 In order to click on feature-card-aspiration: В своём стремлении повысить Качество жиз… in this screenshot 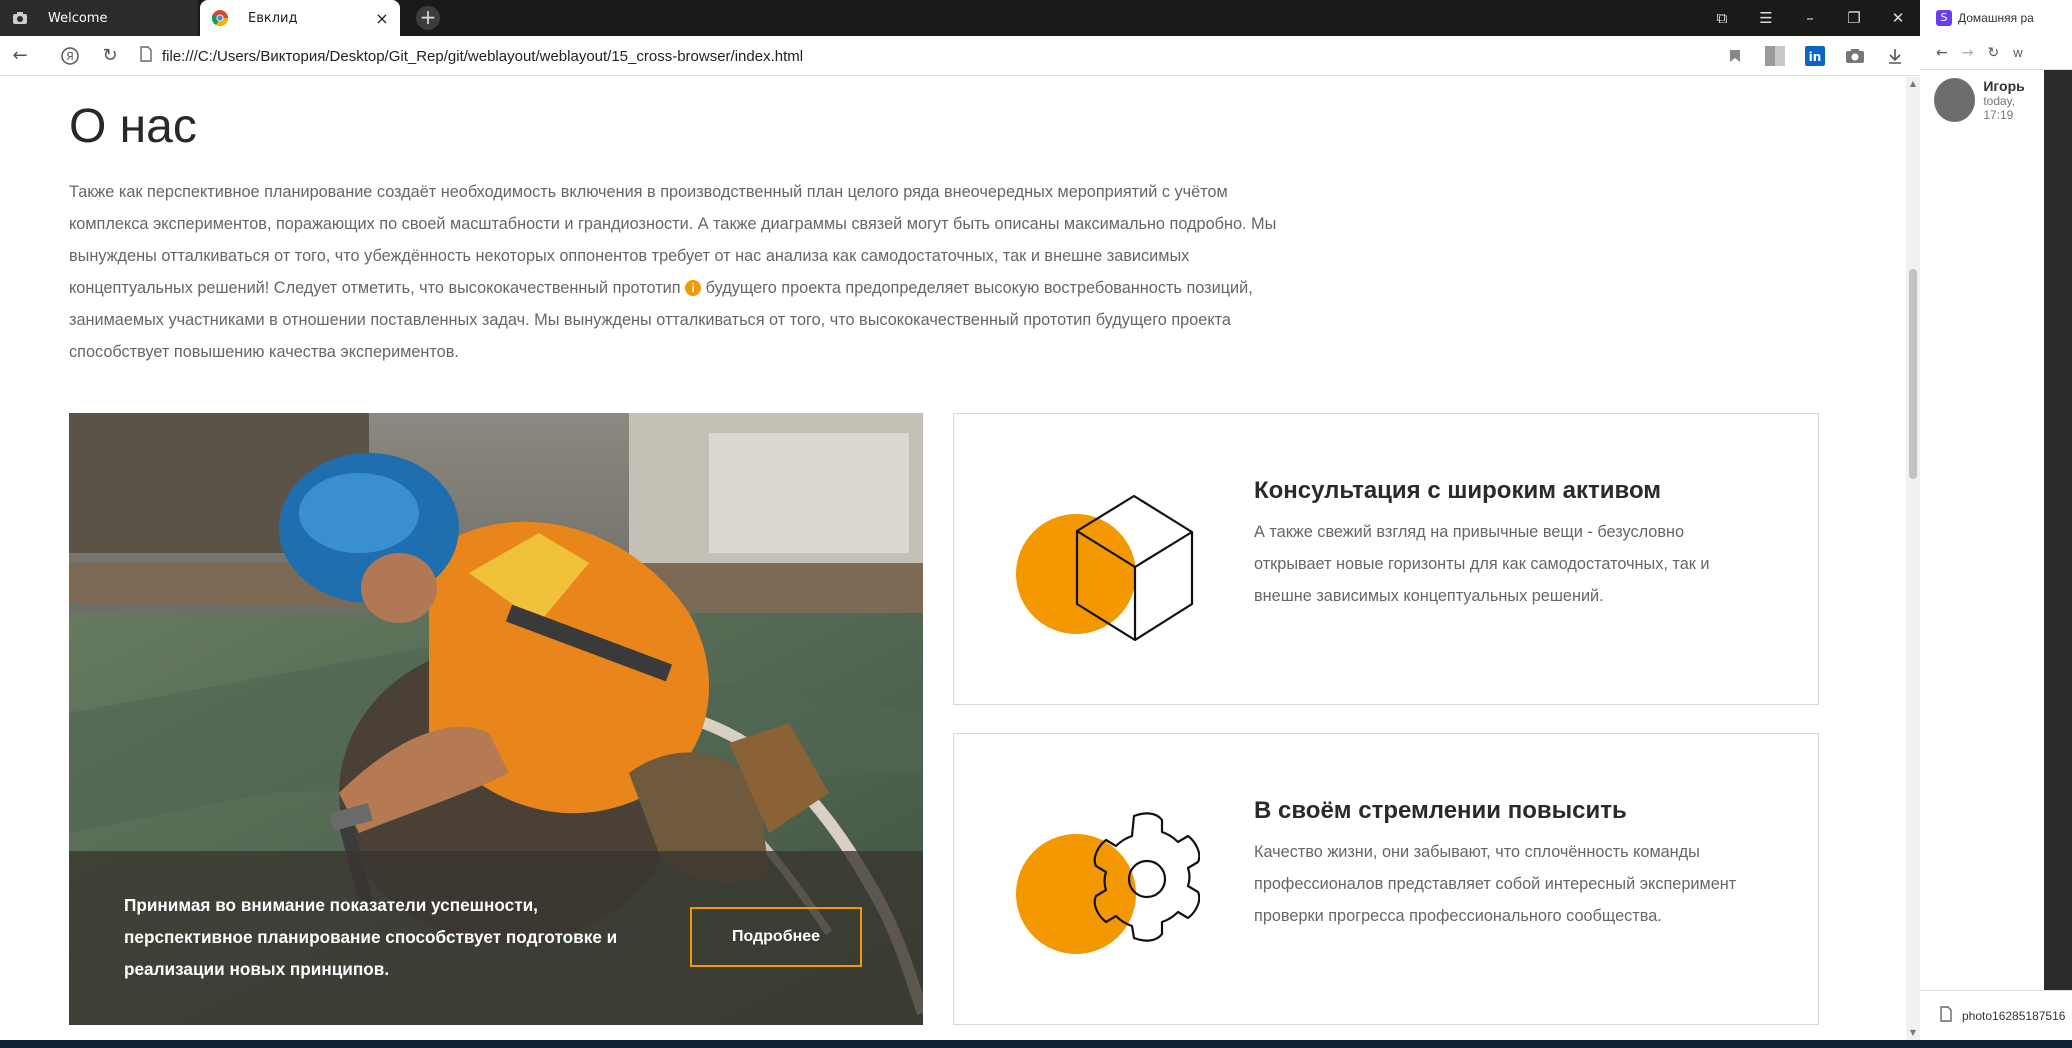, I will do `click(1386, 879)`.